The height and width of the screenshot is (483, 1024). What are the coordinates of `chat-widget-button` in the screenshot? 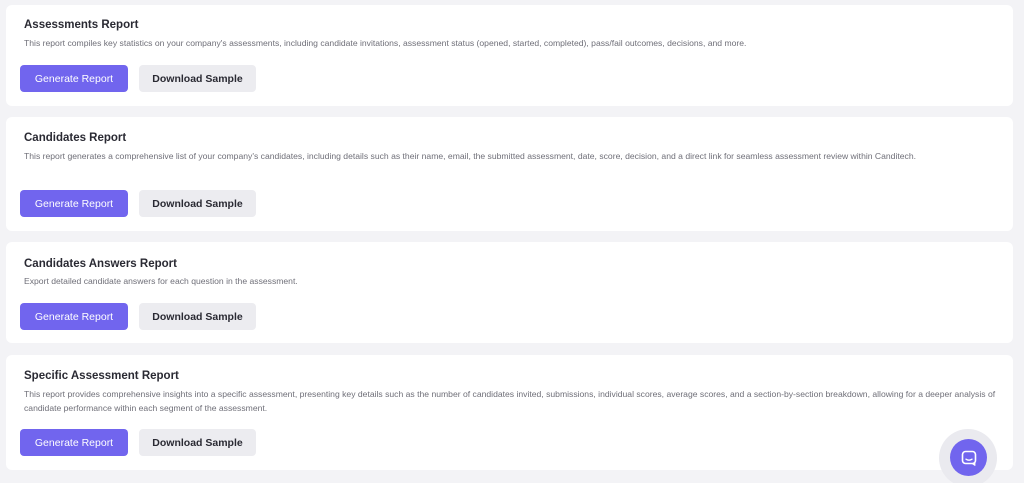 It's located at (968, 457).